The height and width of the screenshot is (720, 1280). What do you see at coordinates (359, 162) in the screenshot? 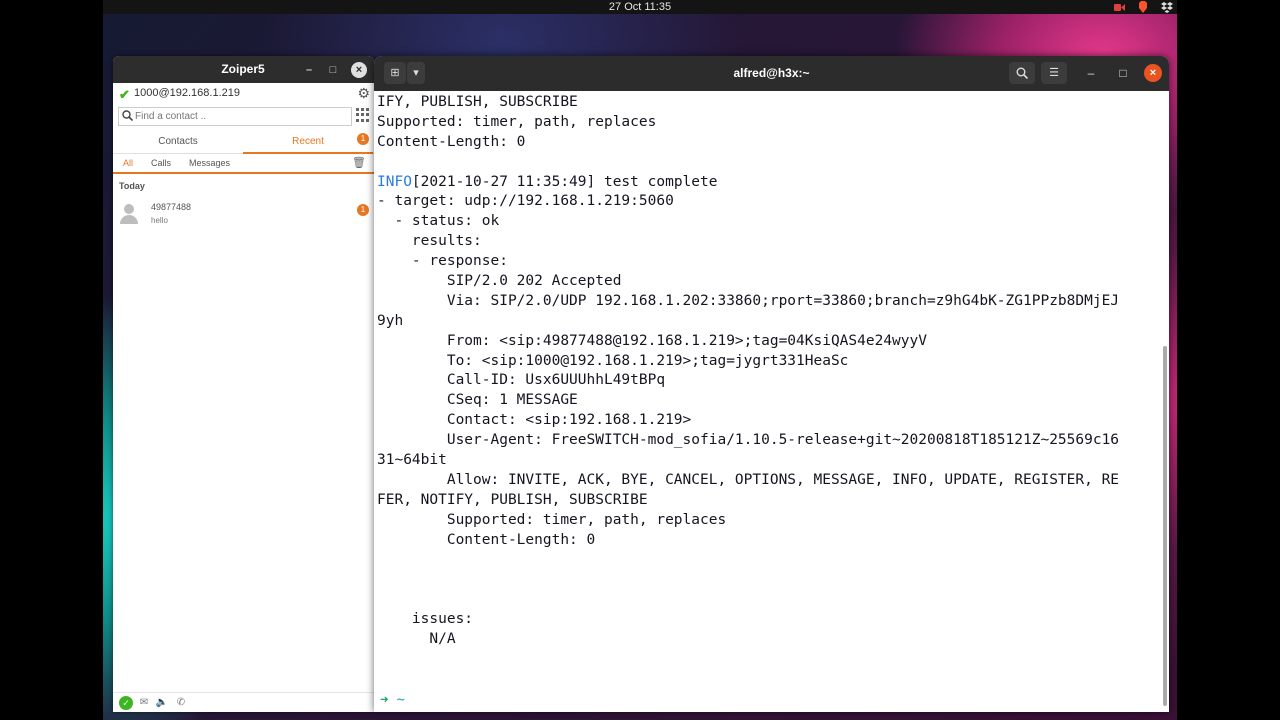
I see `trash-icon: 🗑` at bounding box center [359, 162].